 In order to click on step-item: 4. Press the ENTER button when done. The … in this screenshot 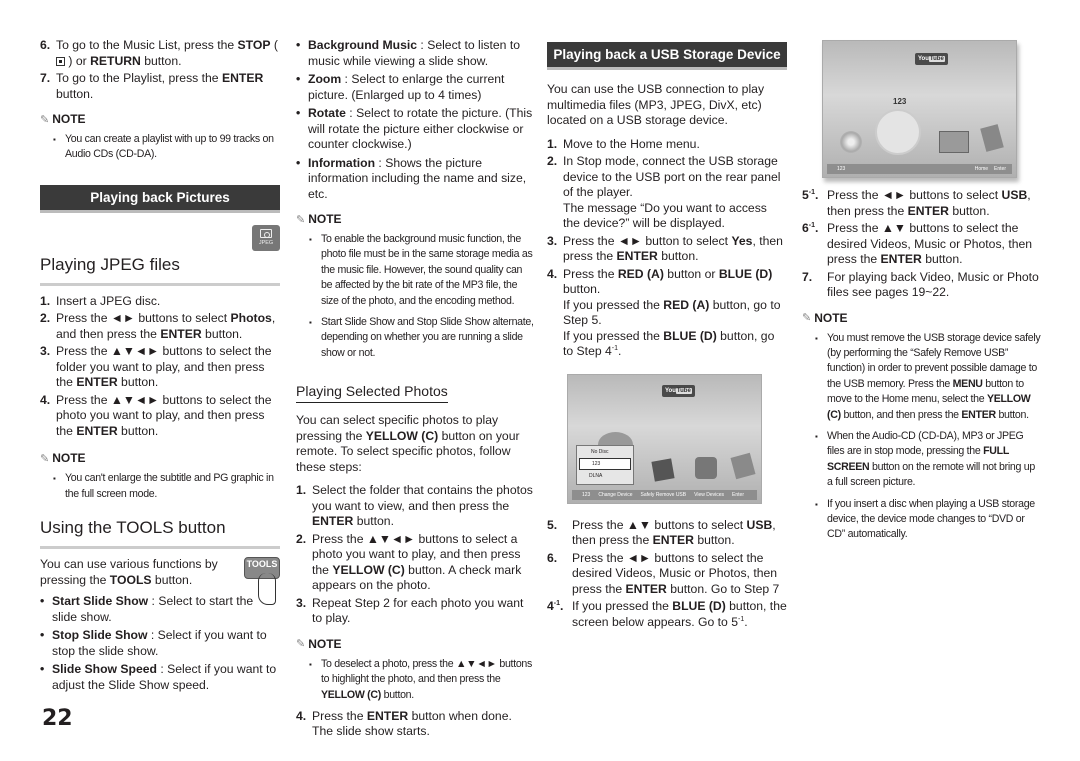, I will do `click(415, 724)`.